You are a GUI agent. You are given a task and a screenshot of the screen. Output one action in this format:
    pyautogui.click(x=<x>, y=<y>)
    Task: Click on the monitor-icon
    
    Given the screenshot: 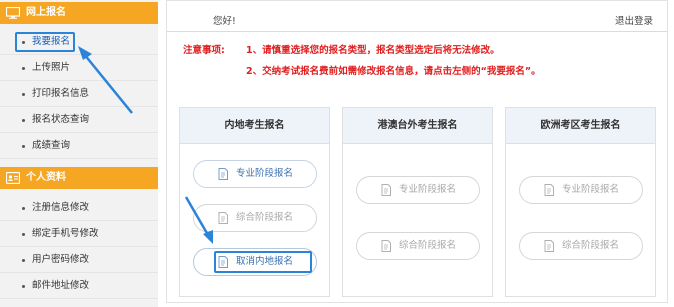 What is the action you would take?
    pyautogui.click(x=13, y=13)
    